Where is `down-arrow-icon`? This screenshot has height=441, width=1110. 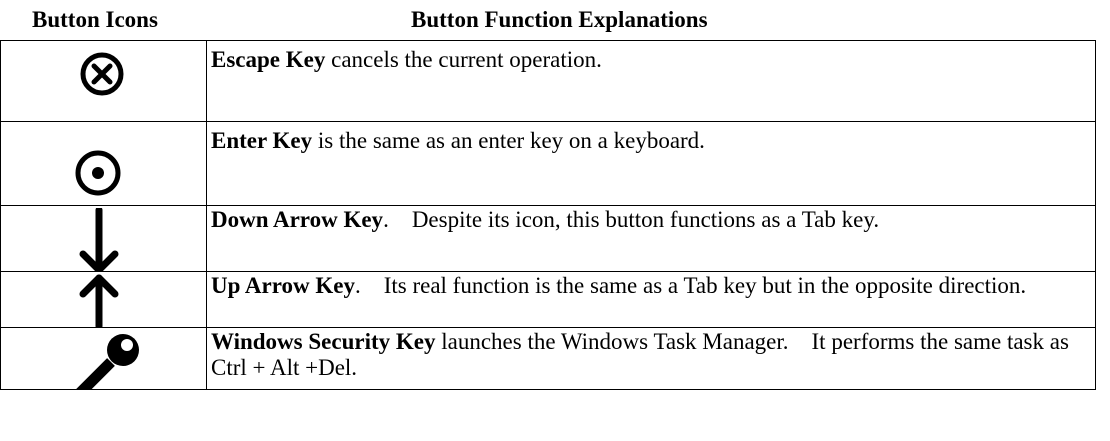 down-arrow-icon is located at coordinates (99, 239).